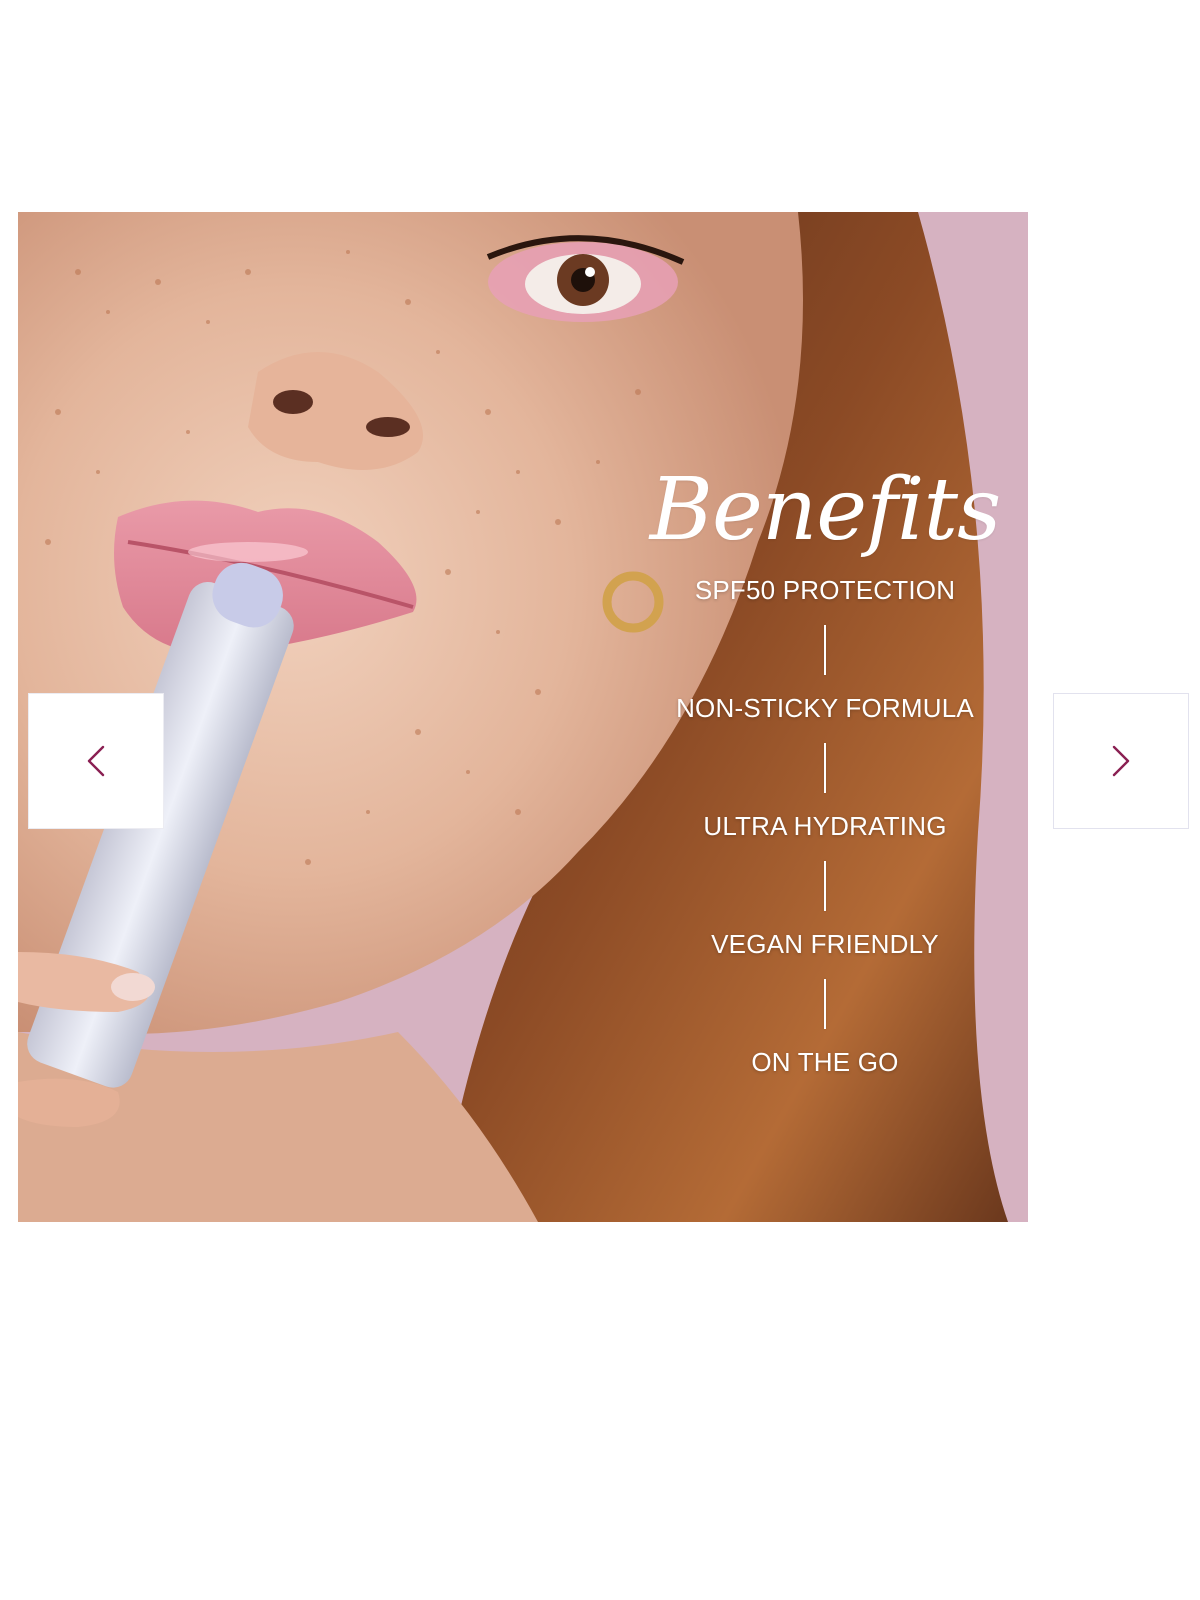  I want to click on benefit-item: SPF50 PROTECTION, so click(825, 590).